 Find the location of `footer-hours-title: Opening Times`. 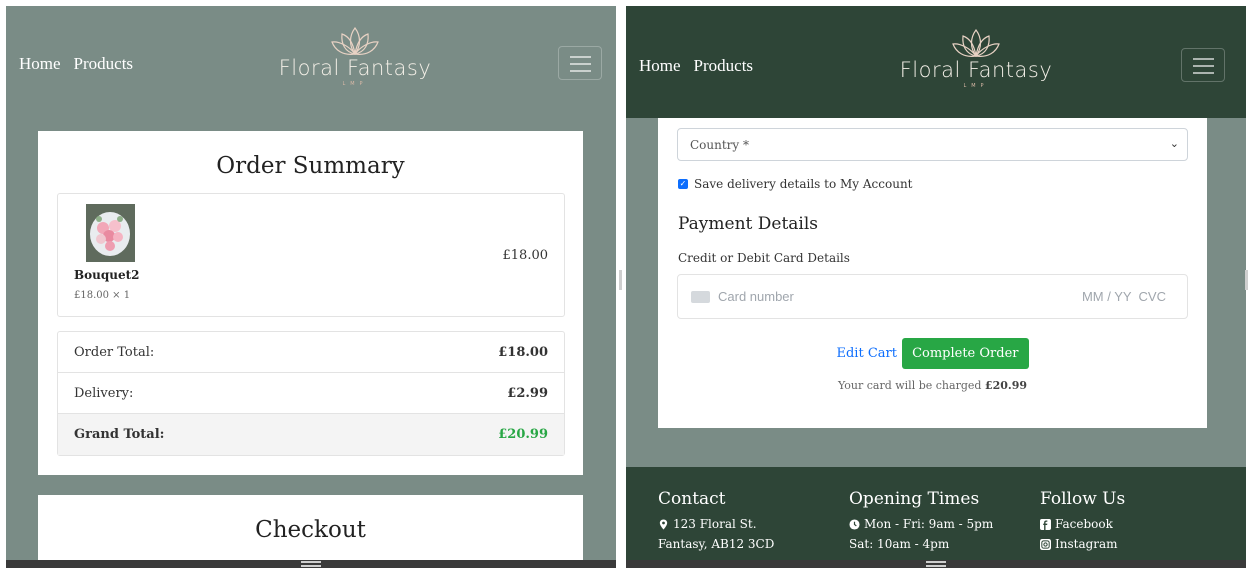

footer-hours-title: Opening Times is located at coordinates (914, 499).